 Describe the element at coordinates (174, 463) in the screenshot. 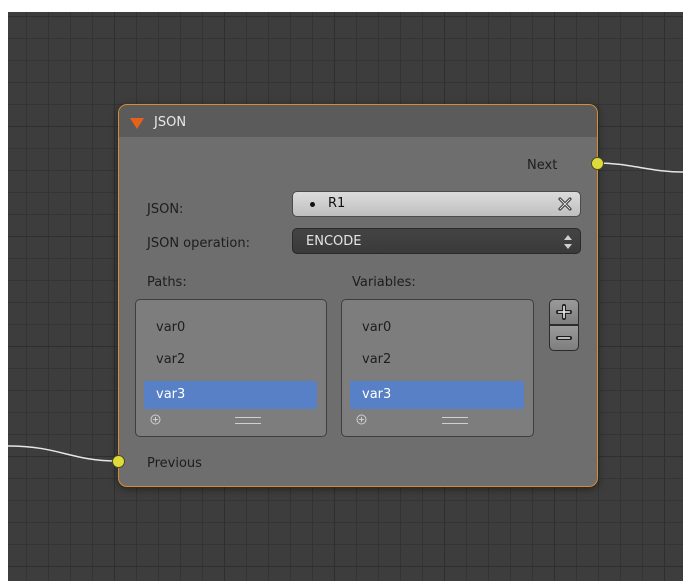

I see `previous-socket-label: Previous` at that location.